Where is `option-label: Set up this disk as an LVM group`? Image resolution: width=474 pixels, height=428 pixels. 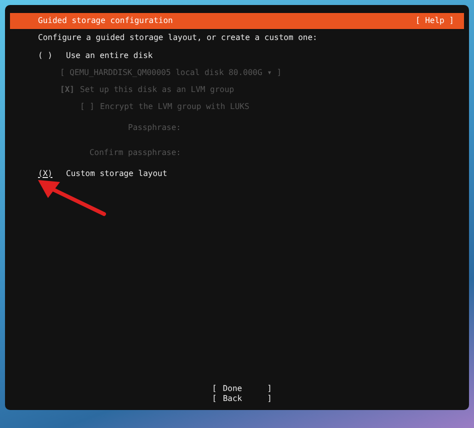 option-label: Set up this disk as an LVM group is located at coordinates (157, 90).